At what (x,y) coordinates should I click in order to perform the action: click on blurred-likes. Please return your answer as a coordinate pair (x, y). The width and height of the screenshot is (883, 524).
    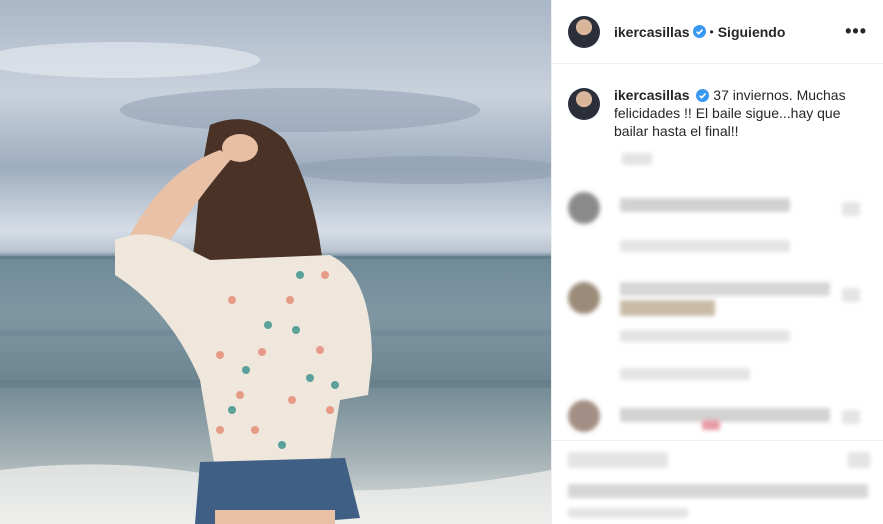
    Looking at the image, I should click on (718, 491).